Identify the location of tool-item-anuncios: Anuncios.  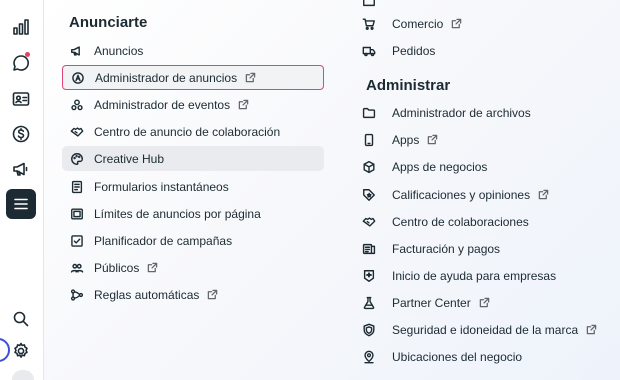
(193, 50).